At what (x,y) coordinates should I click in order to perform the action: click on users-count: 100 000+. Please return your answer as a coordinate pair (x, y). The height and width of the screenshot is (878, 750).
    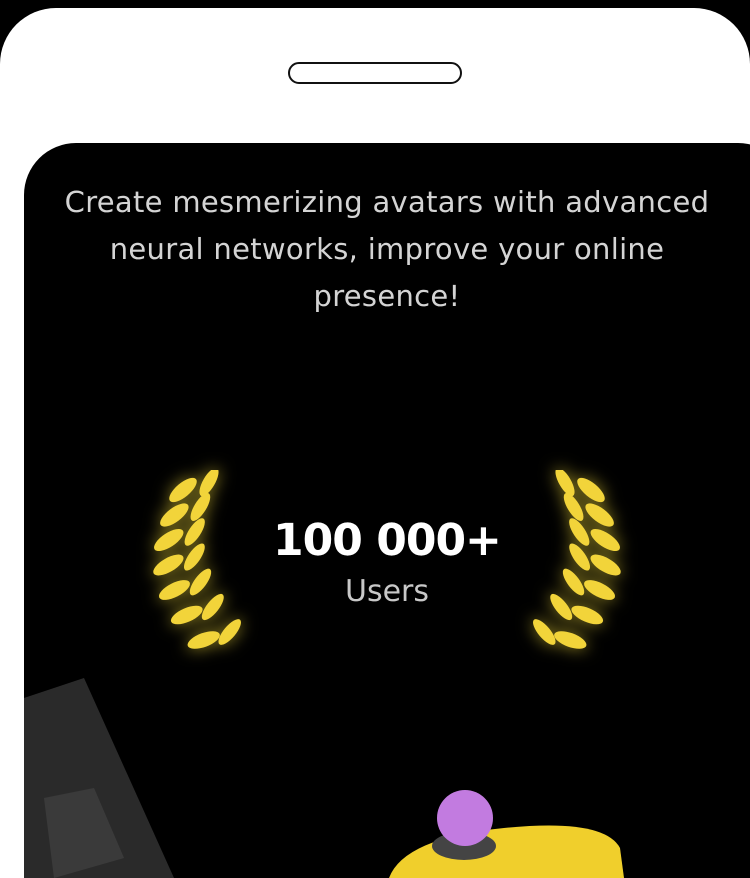
    Looking at the image, I should click on (387, 540).